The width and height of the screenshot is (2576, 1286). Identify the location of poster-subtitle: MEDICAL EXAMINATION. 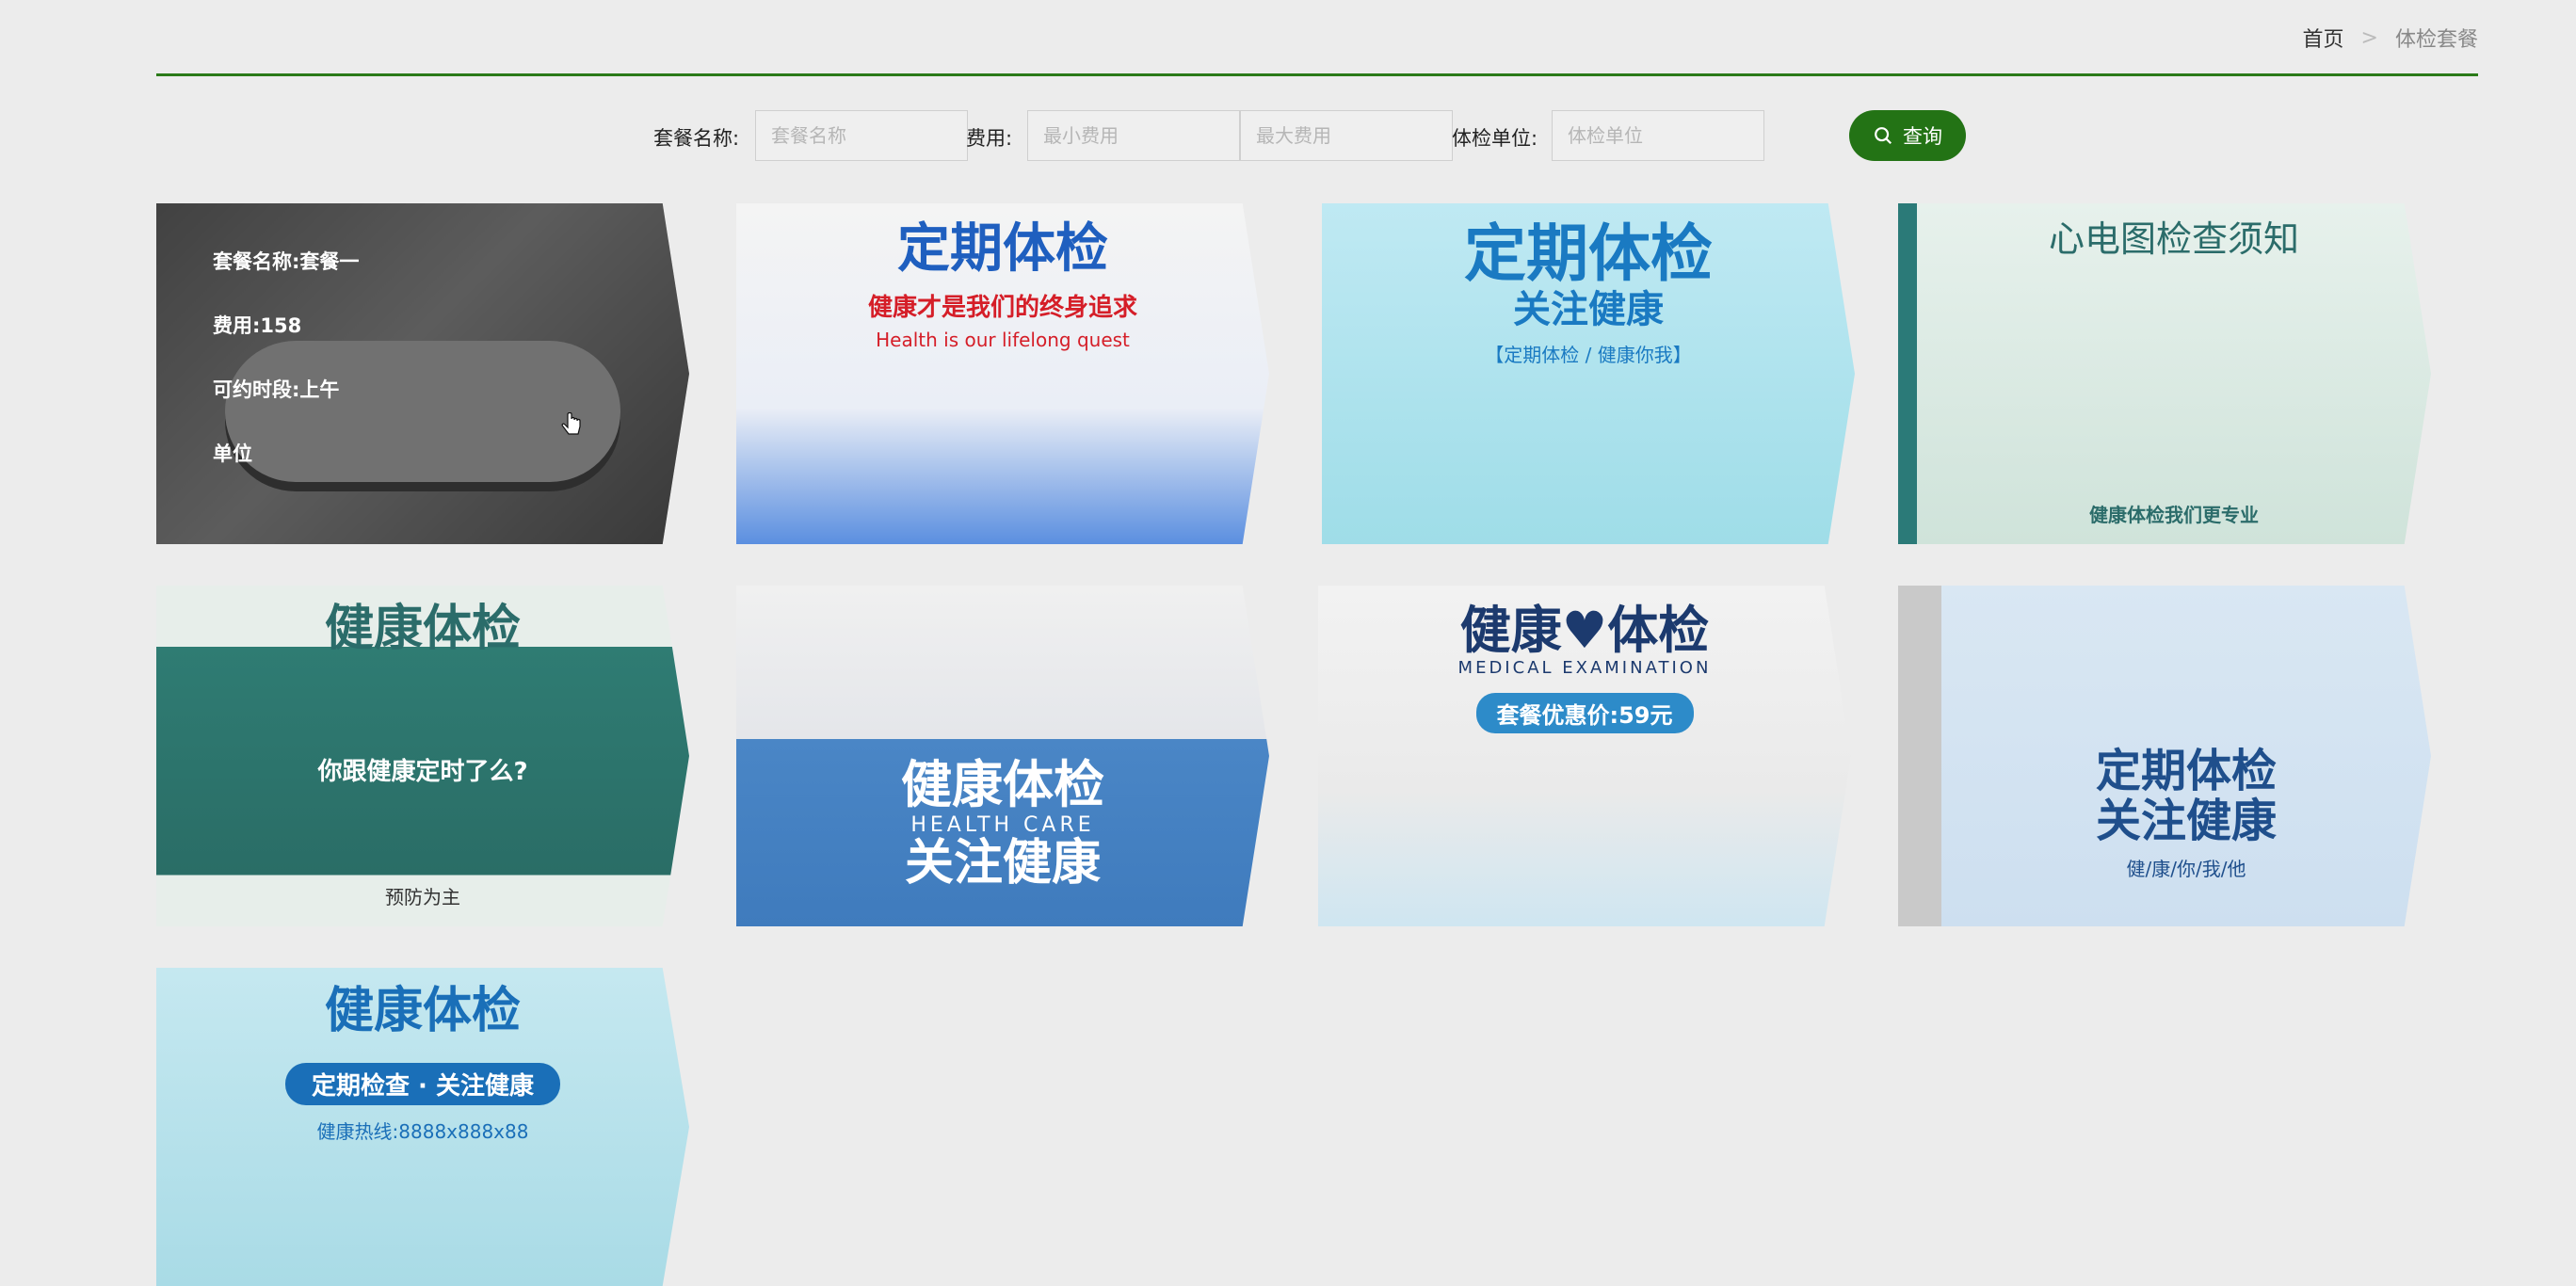
(1584, 668).